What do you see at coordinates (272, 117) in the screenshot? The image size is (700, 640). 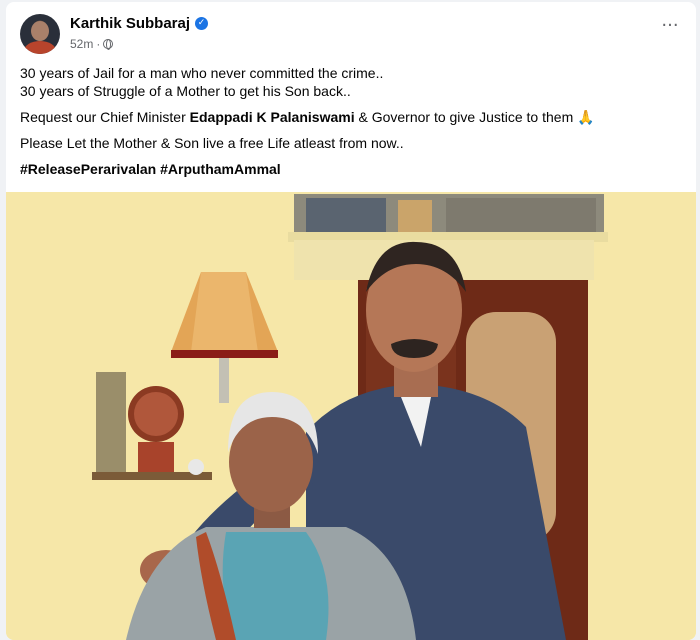 I see `chief-minister-name: Edappadi K Palaniswami` at bounding box center [272, 117].